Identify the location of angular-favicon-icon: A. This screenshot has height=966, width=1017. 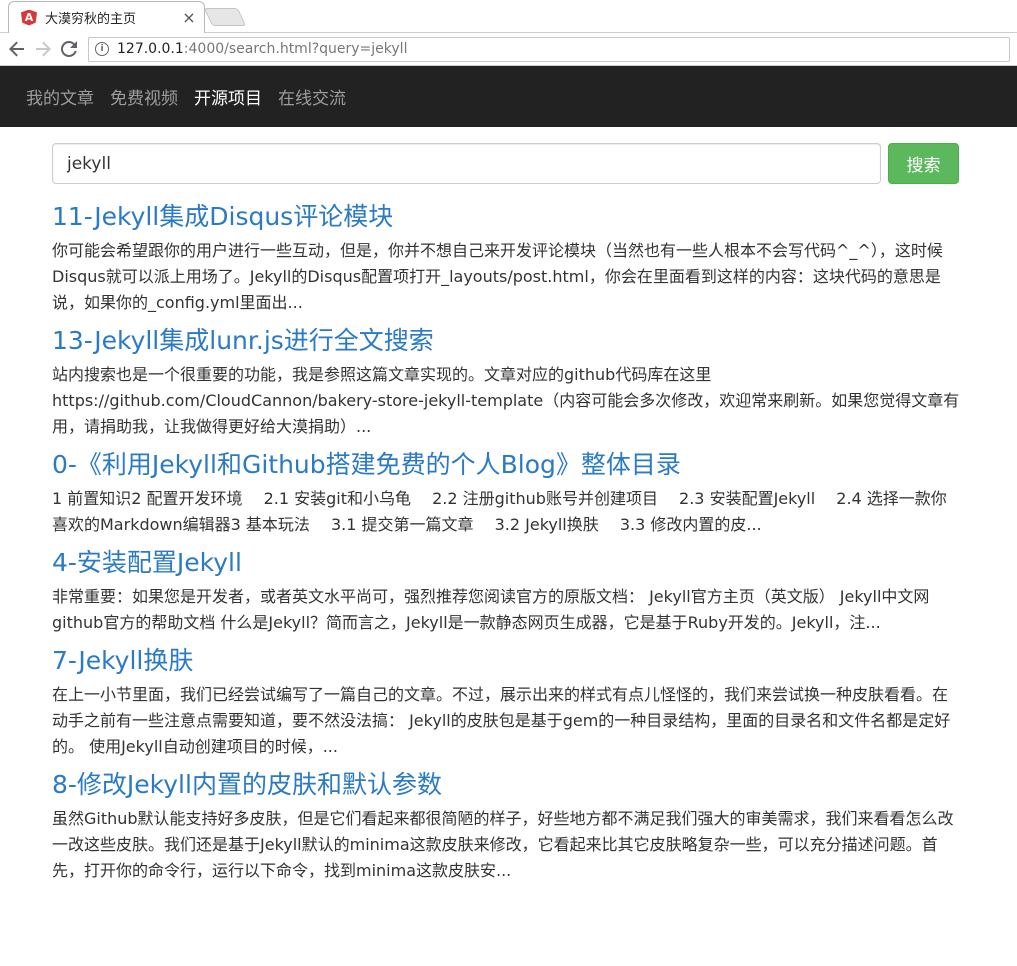
(29, 17).